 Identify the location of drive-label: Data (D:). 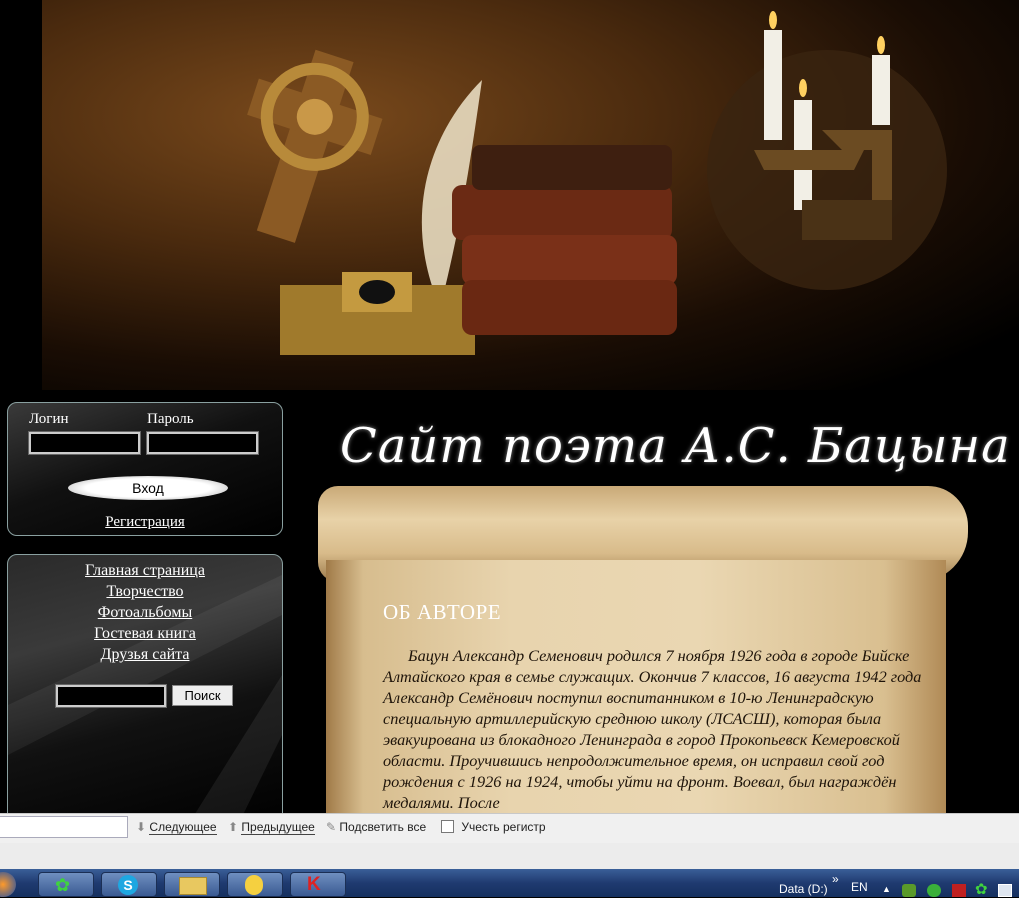
(803, 889).